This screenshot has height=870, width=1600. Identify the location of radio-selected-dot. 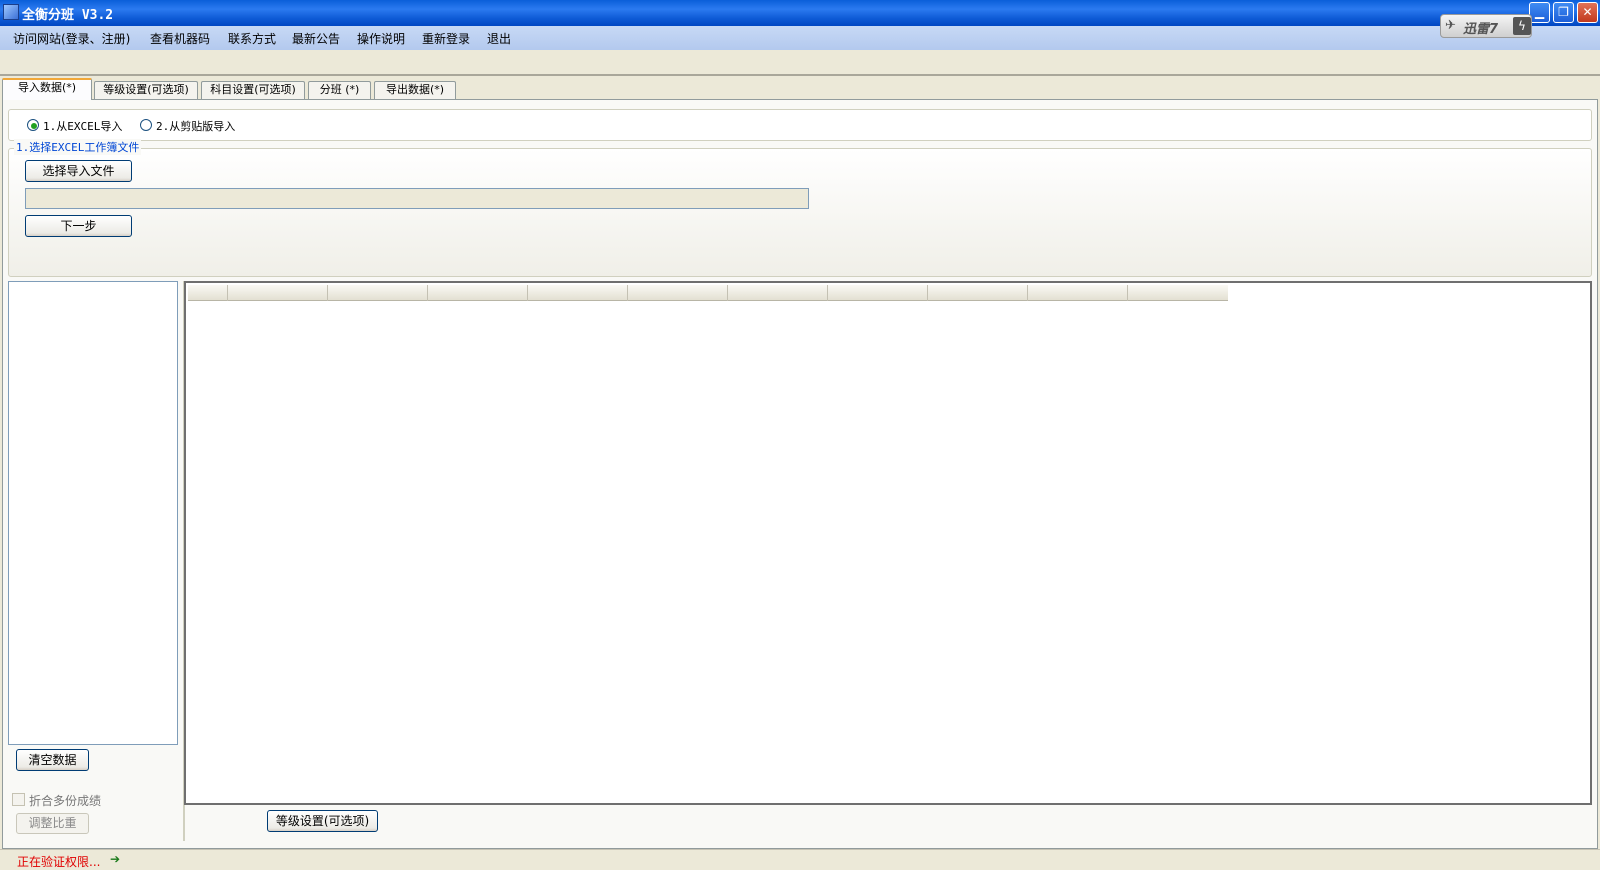
(34, 126).